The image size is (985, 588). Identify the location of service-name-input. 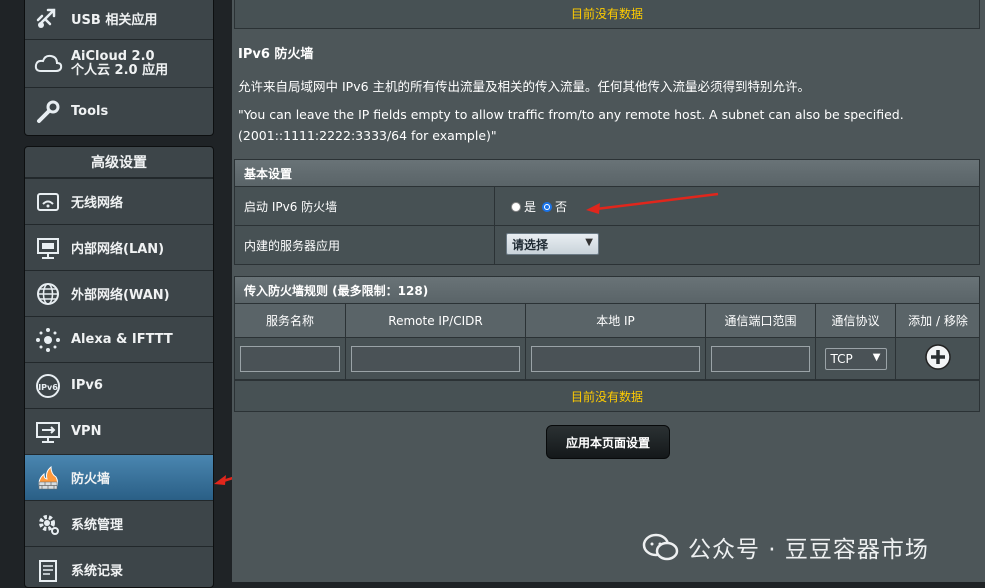
(290, 358).